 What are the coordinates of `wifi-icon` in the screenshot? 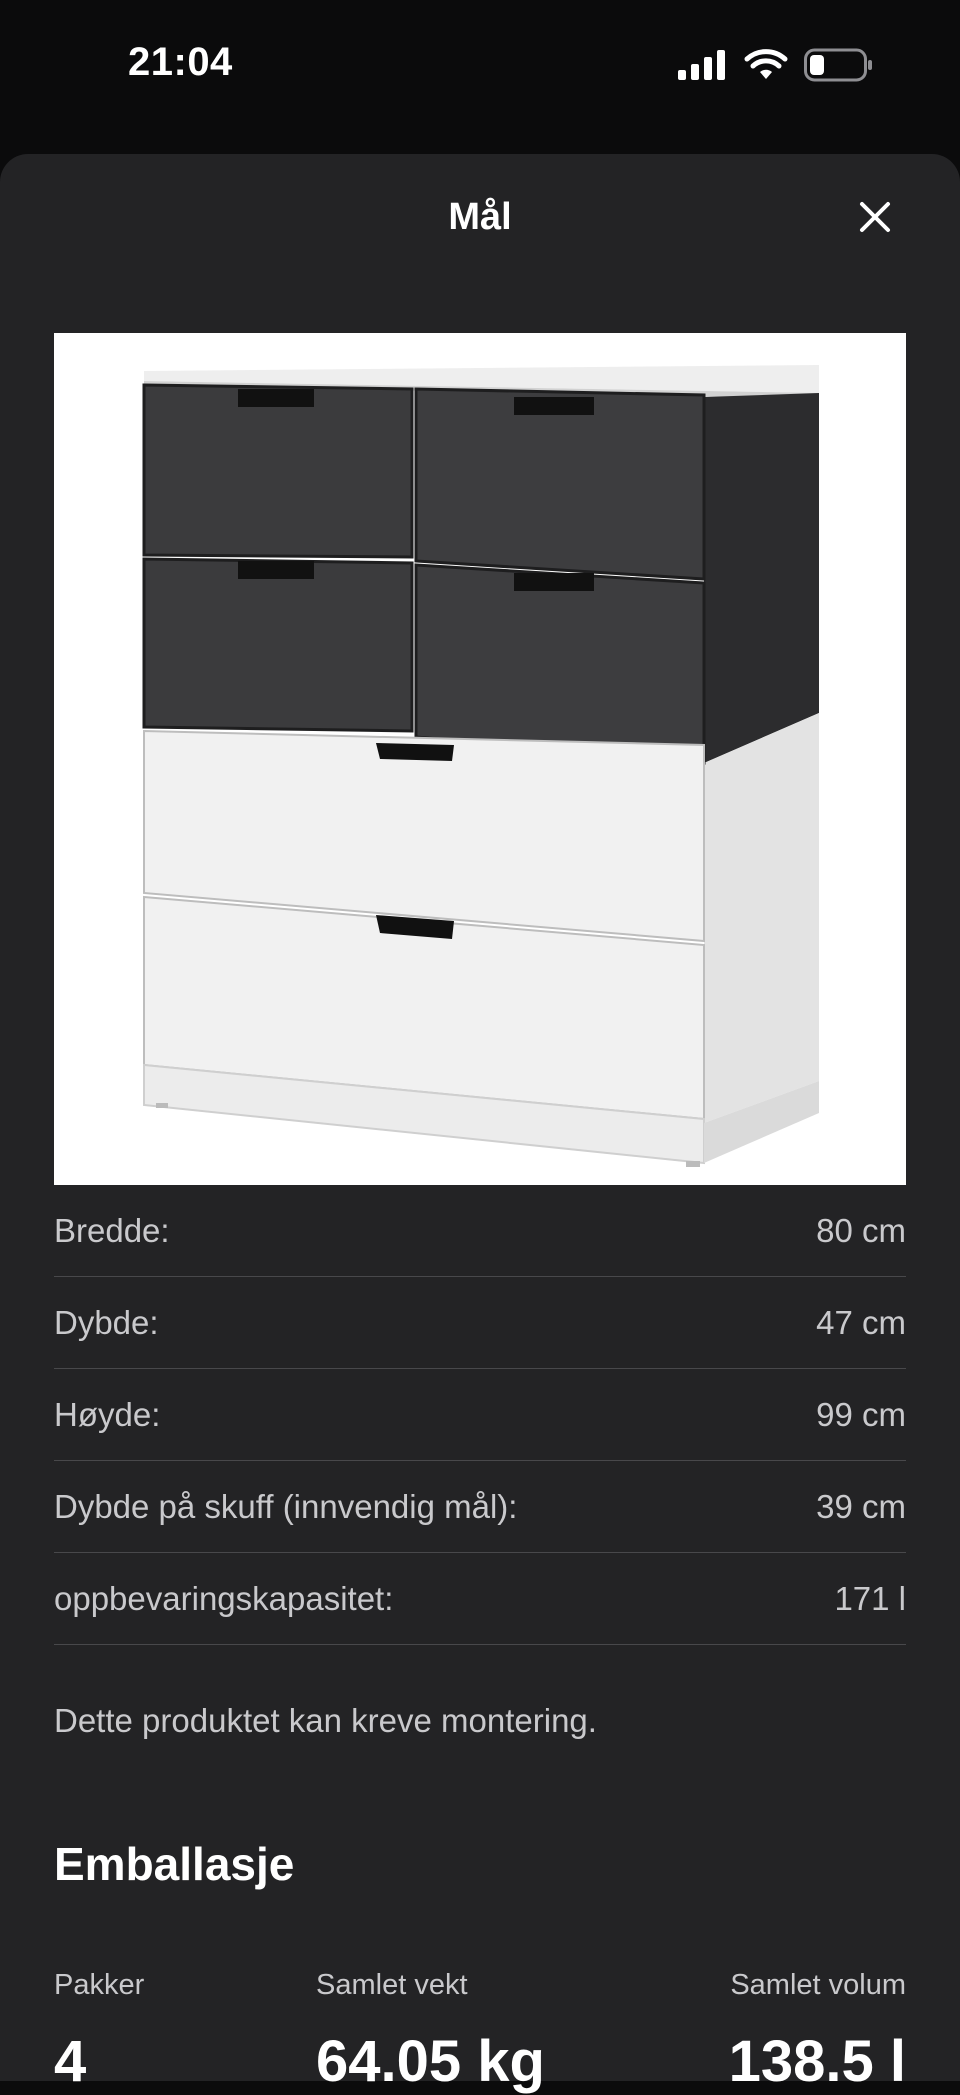 It's located at (766, 64).